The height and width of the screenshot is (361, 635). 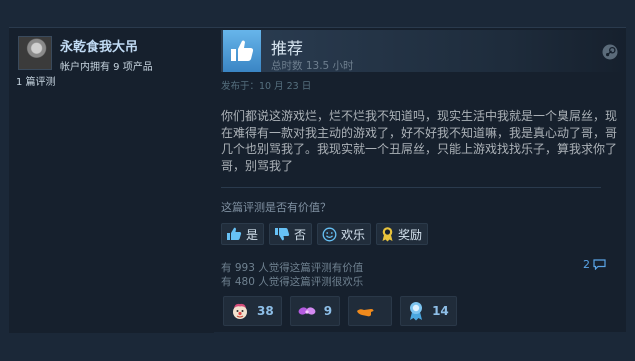 I want to click on comments-count: 2, so click(x=586, y=264).